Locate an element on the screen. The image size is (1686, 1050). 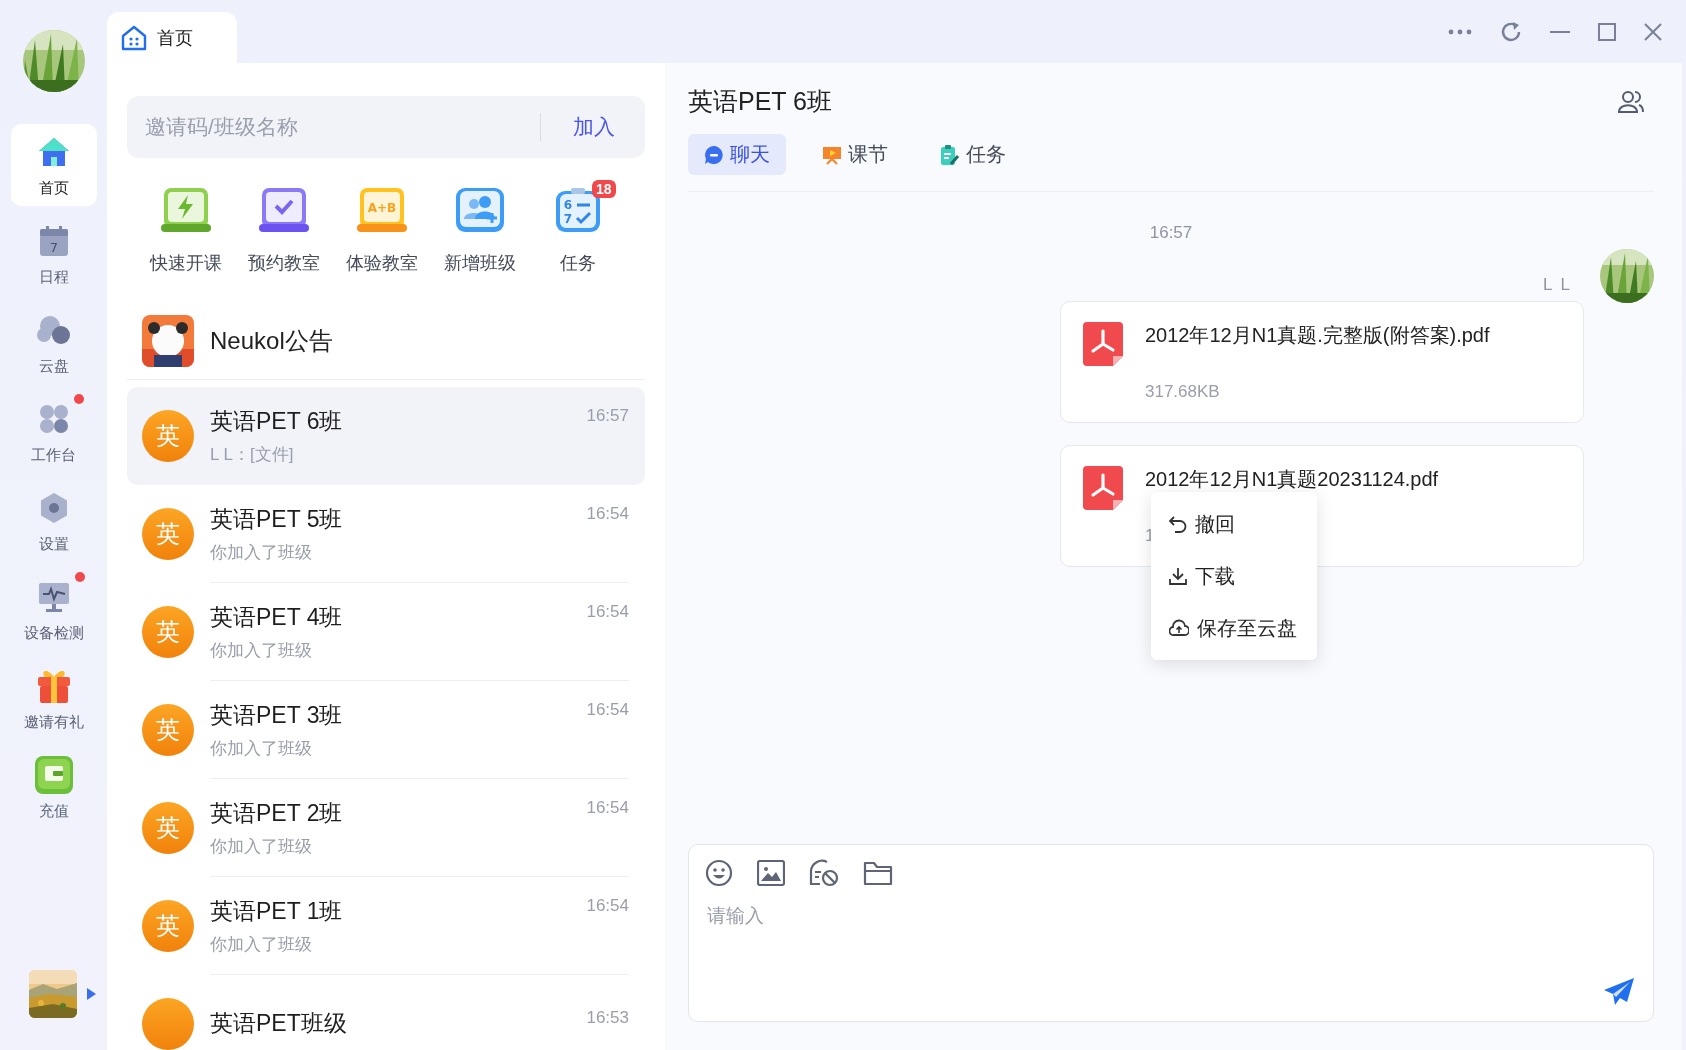
chat-tab: 课节 is located at coordinates (855, 154).